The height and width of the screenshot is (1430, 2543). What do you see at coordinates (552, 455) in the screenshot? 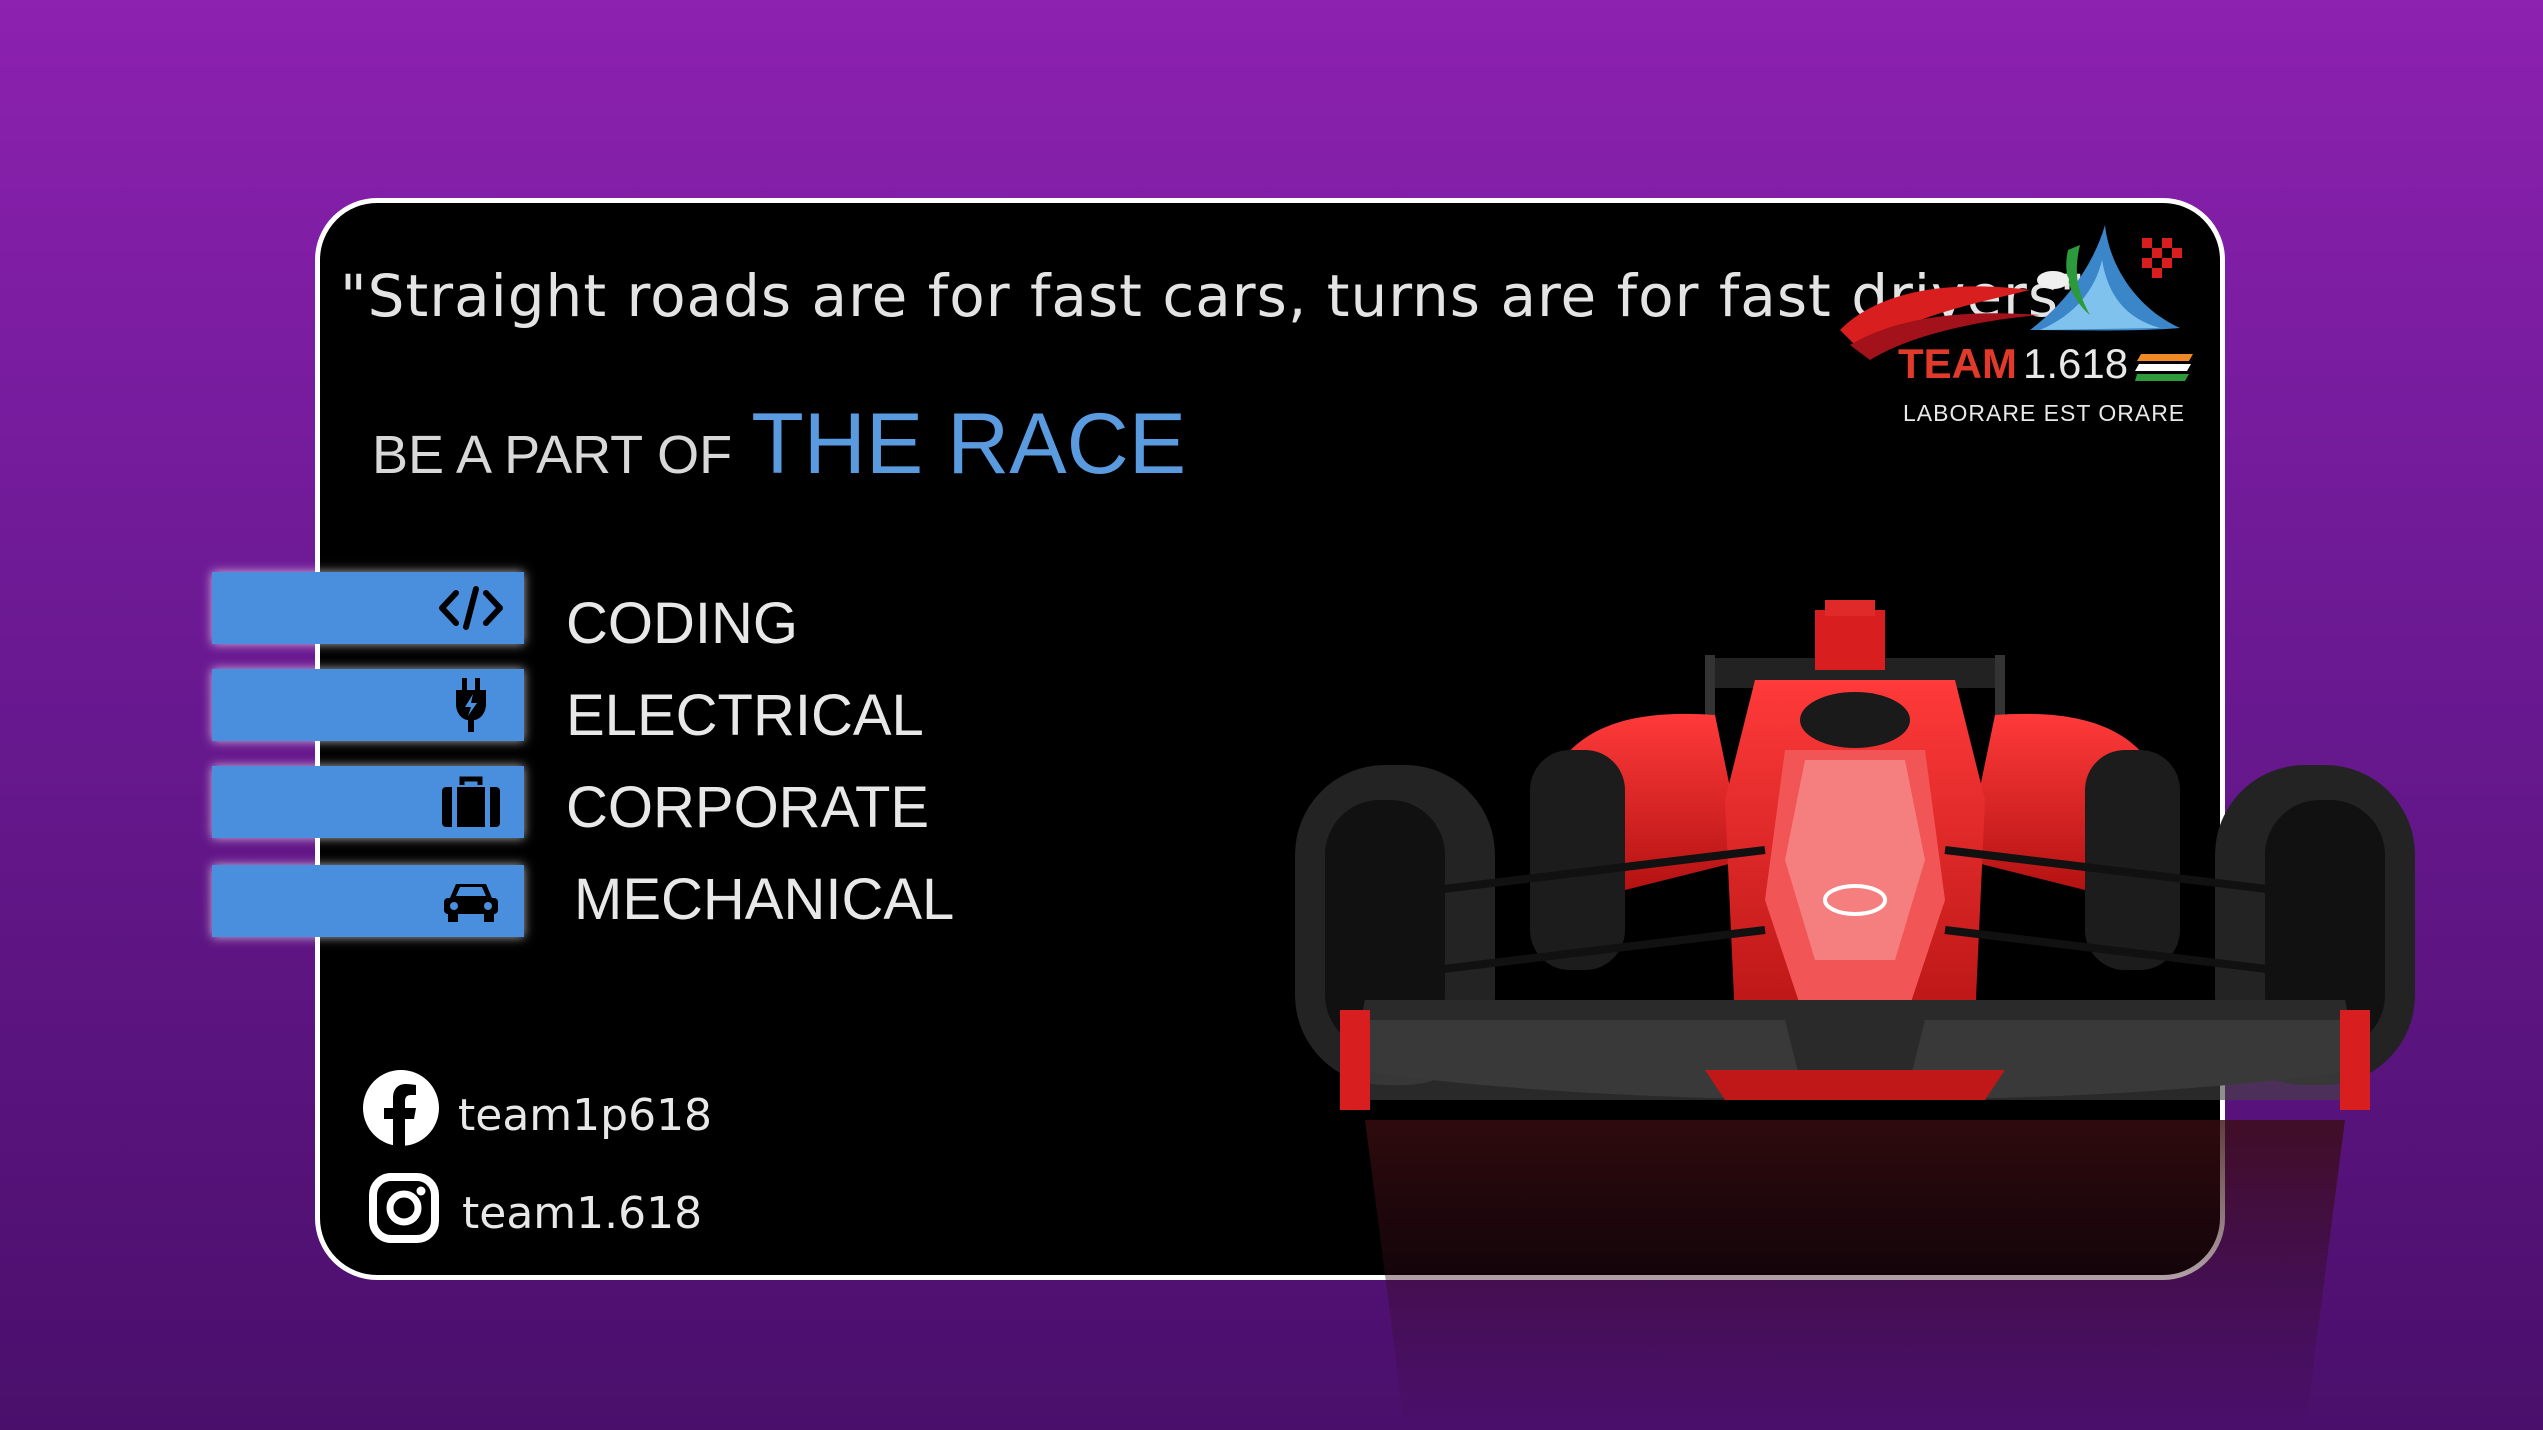
I see `tagline-prefix: BE A PART OF` at bounding box center [552, 455].